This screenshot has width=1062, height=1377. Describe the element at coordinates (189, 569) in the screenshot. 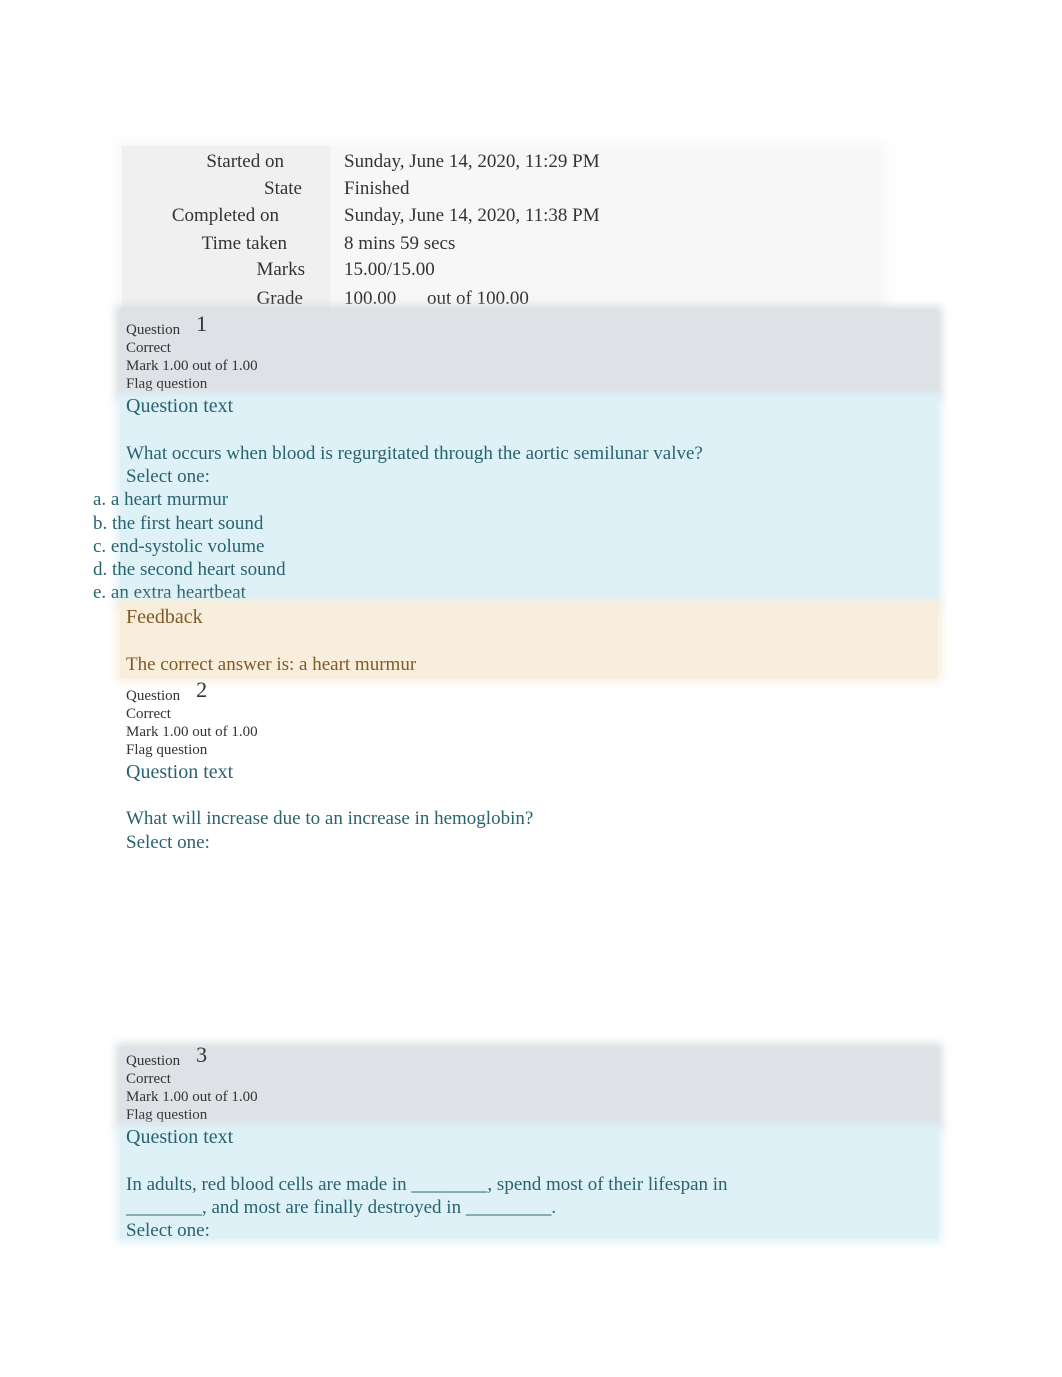

I see `answer-option-d: d. the second heart sound` at that location.